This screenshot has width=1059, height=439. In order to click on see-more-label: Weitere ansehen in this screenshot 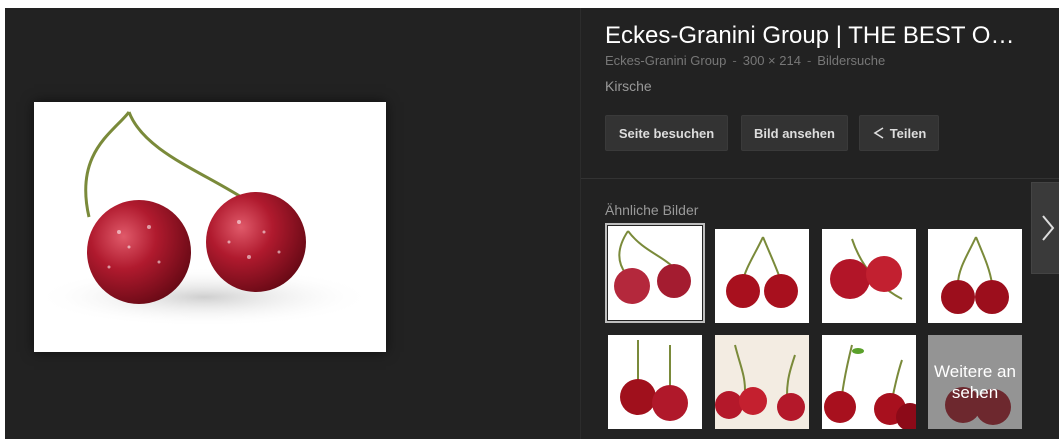, I will do `click(975, 382)`.